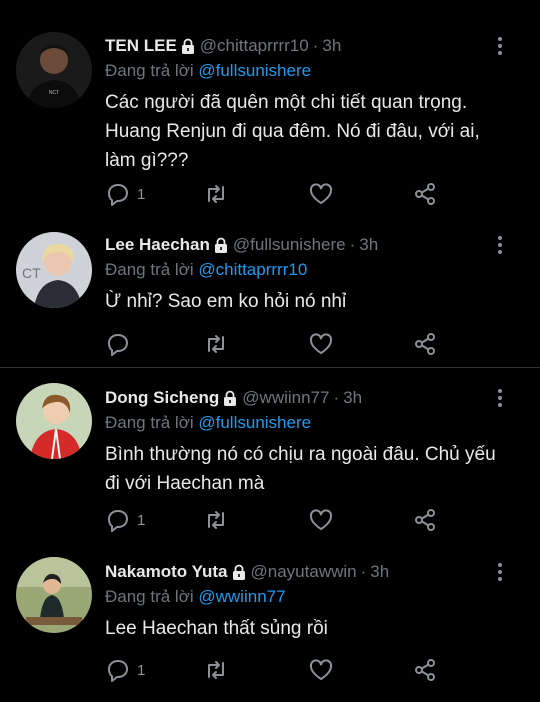 This screenshot has width=540, height=702. I want to click on mention-link: @chittaprrrr10, so click(252, 269).